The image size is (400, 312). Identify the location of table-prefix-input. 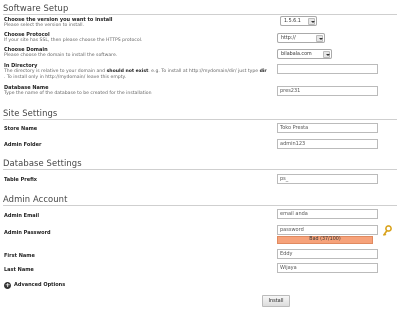
(327, 179).